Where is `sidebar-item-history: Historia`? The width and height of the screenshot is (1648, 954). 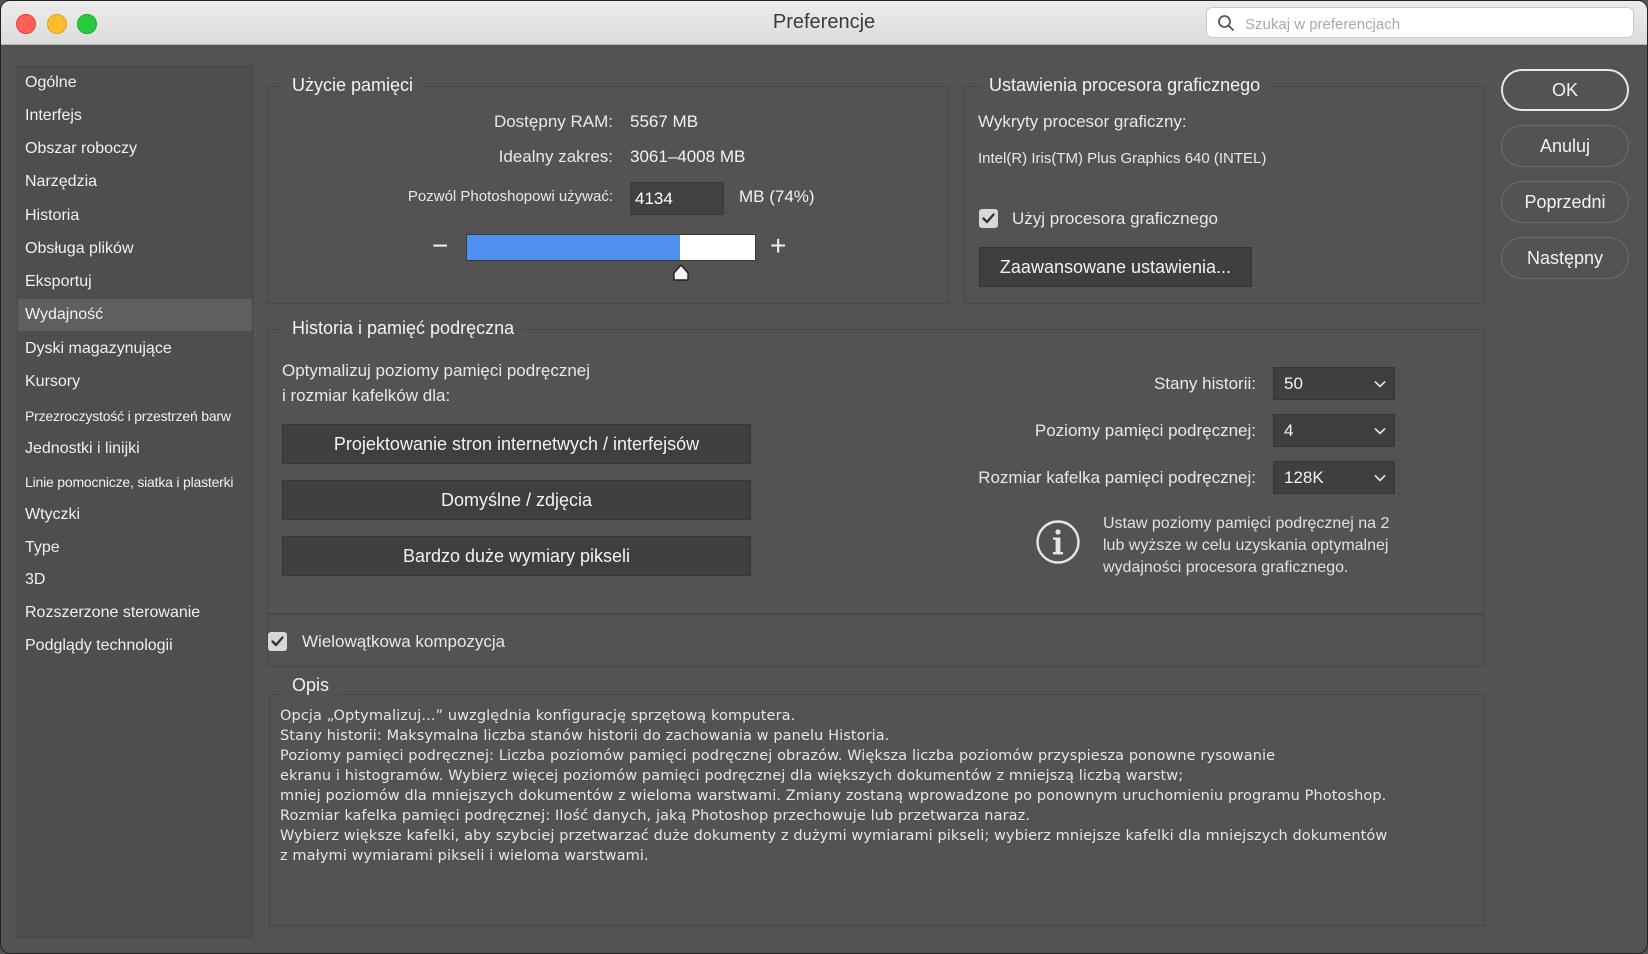 sidebar-item-history: Historia is located at coordinates (135, 216).